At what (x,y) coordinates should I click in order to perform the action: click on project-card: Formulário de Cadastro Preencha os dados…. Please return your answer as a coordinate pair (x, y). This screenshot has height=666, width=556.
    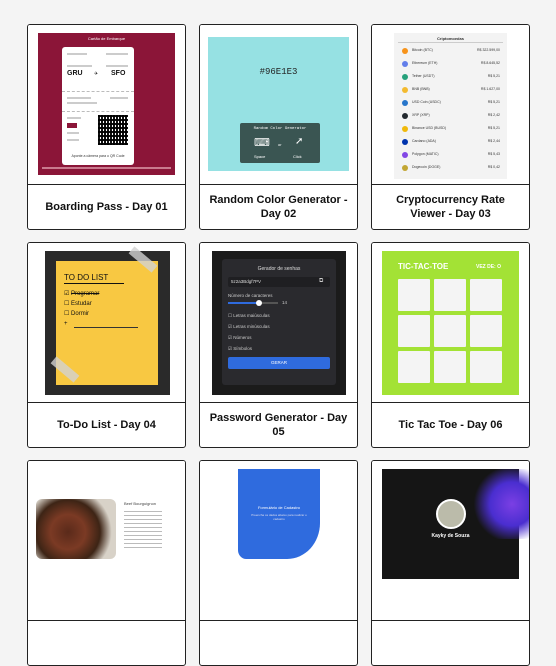
    Looking at the image, I should click on (278, 563).